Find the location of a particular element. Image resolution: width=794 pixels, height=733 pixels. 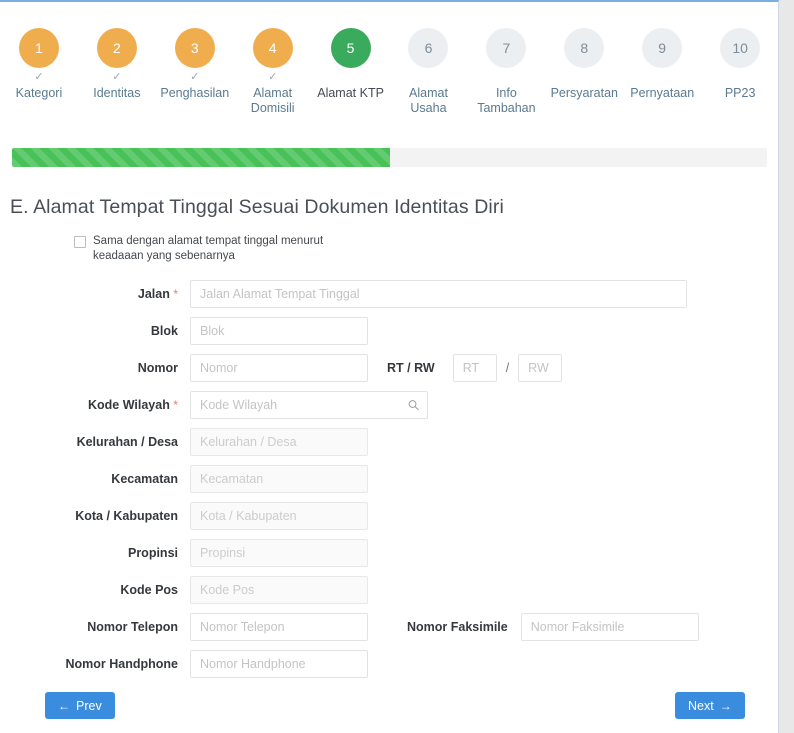

step-number-badge: 3 is located at coordinates (194, 48).